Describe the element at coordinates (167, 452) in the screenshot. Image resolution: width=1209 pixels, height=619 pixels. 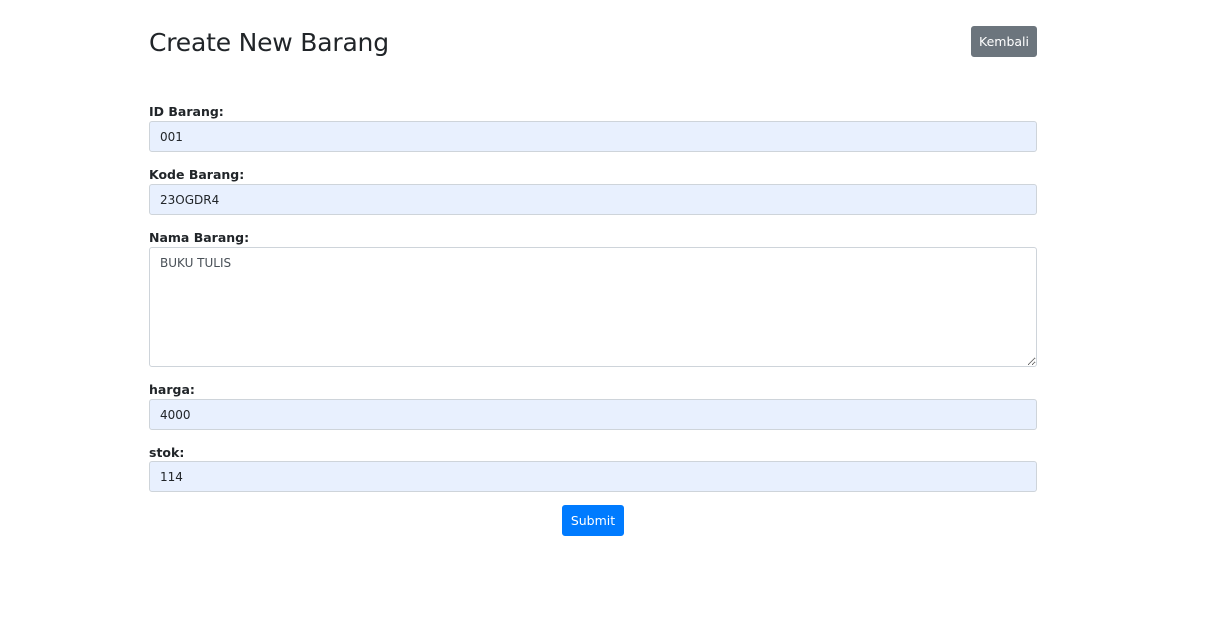
I see `stok-label: stok:` at that location.